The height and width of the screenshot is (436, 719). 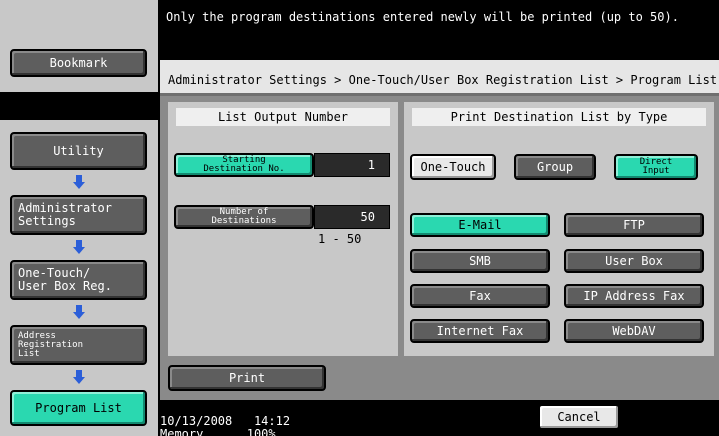 What do you see at coordinates (65, 286) in the screenshot?
I see `onetouch-label-line2: User Box Reg.` at bounding box center [65, 286].